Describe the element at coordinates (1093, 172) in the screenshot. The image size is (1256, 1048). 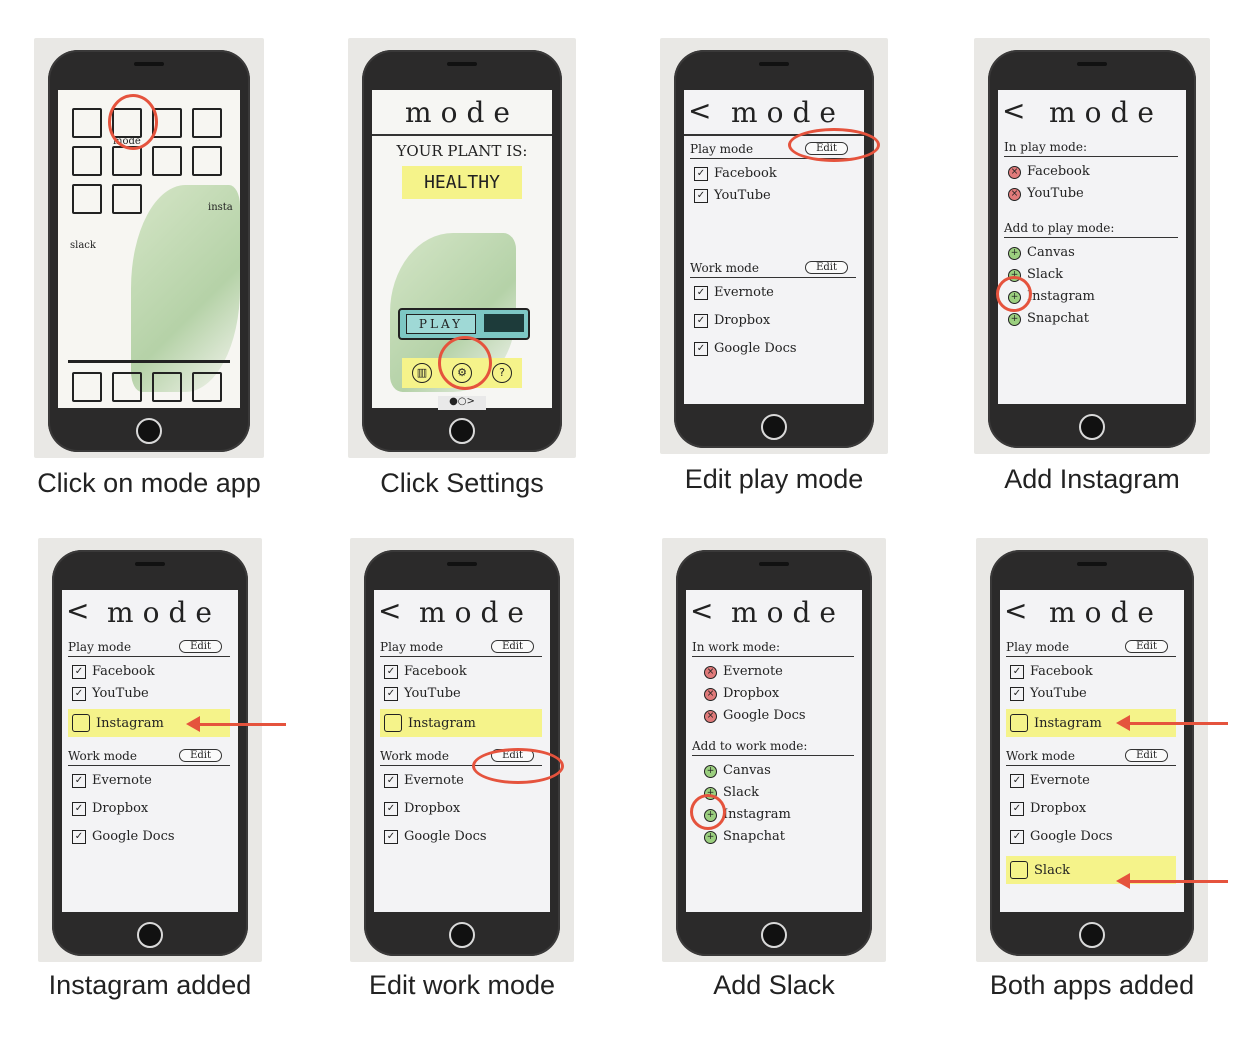
I see `list-item: × Facebook` at that location.